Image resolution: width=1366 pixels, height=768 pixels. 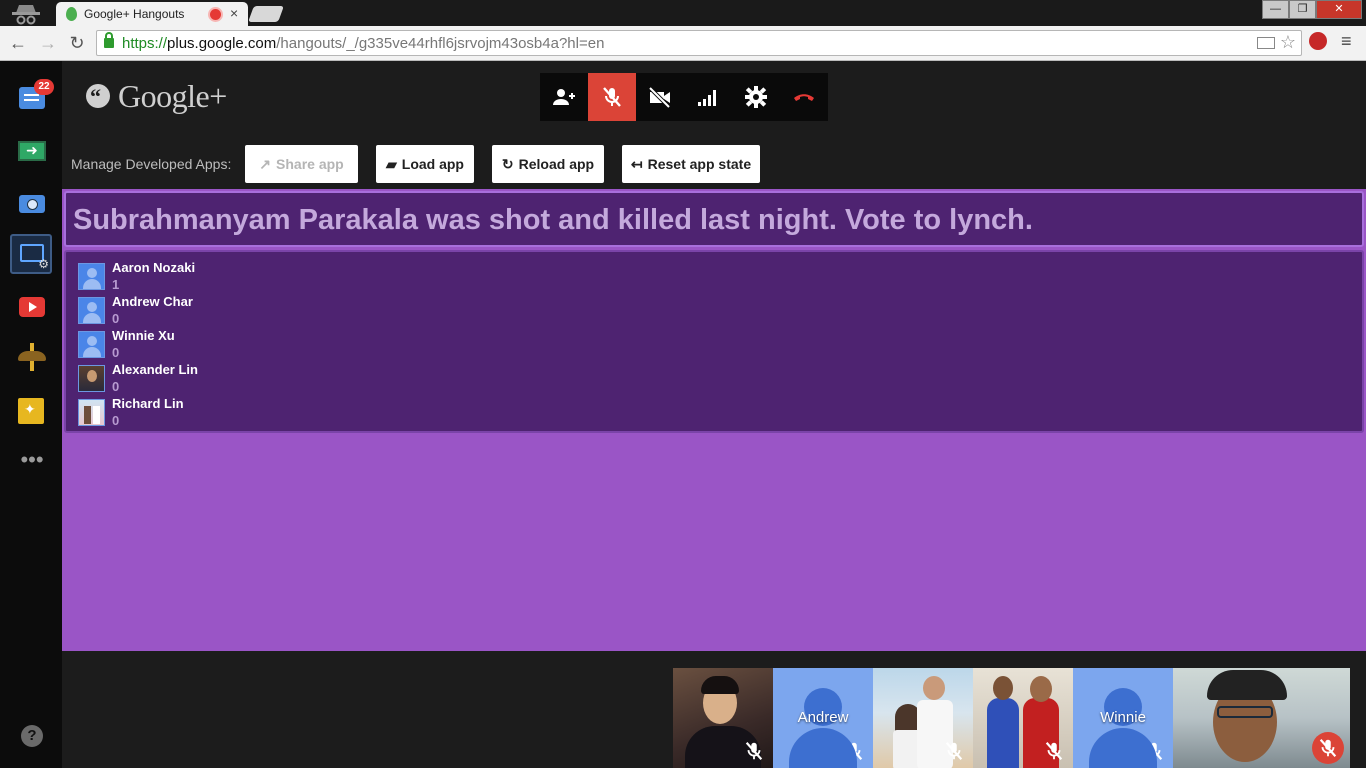 I want to click on hangouts-logo-icon, so click(x=98, y=97).